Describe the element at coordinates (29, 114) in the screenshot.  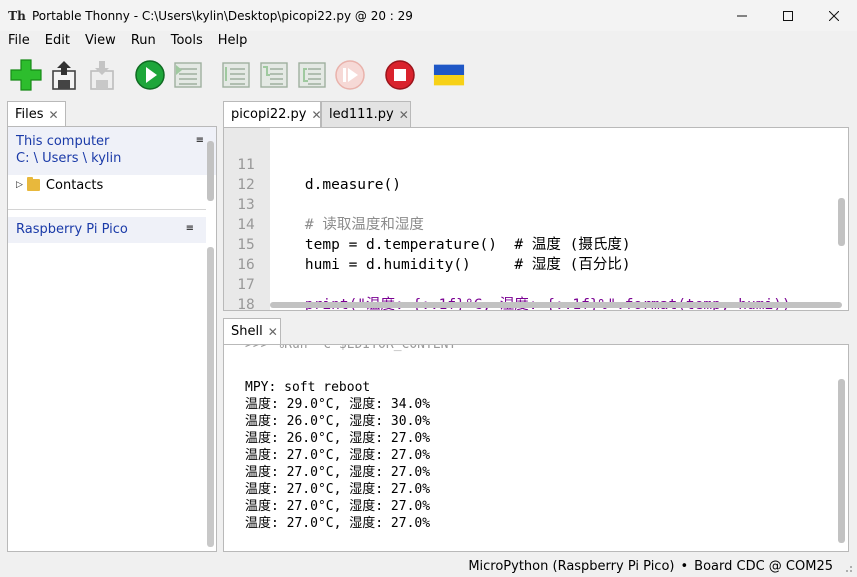
I see `tab-files-label: Files` at that location.